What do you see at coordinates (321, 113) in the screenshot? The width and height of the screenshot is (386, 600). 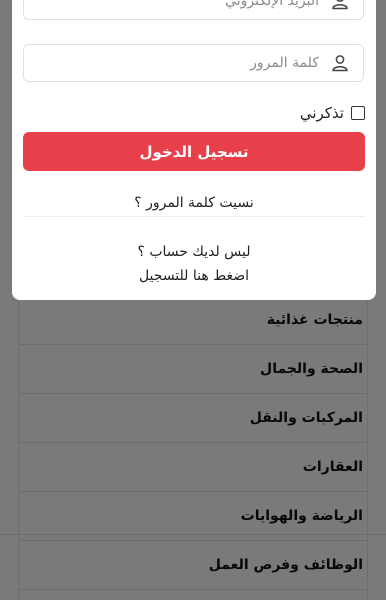 I see `remember-label: تذكرني` at bounding box center [321, 113].